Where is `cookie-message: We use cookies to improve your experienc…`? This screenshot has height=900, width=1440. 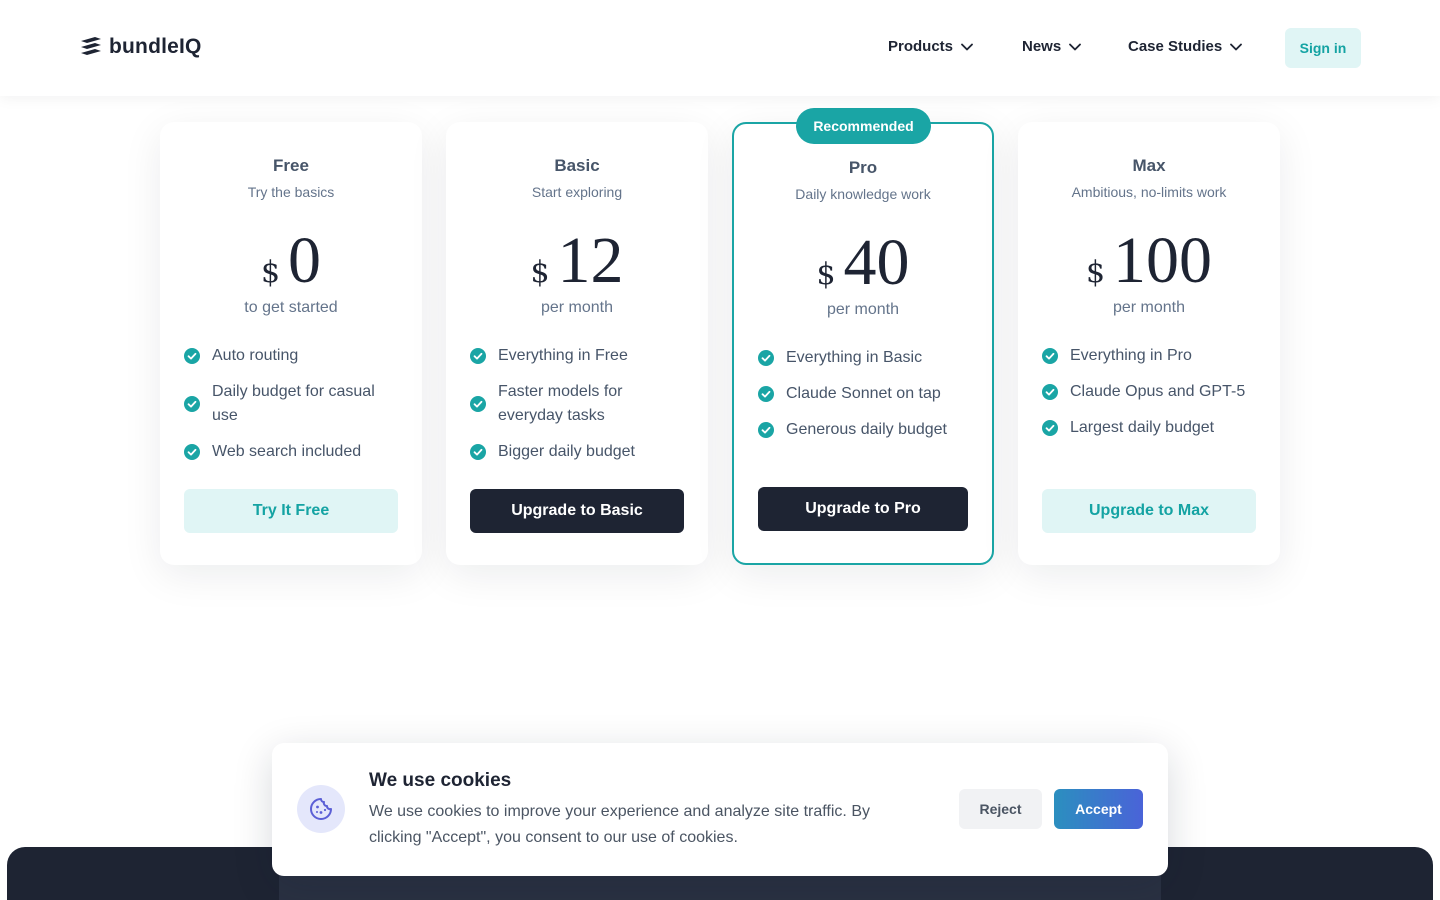
cookie-message: We use cookies to improve your experienc… is located at coordinates (619, 824).